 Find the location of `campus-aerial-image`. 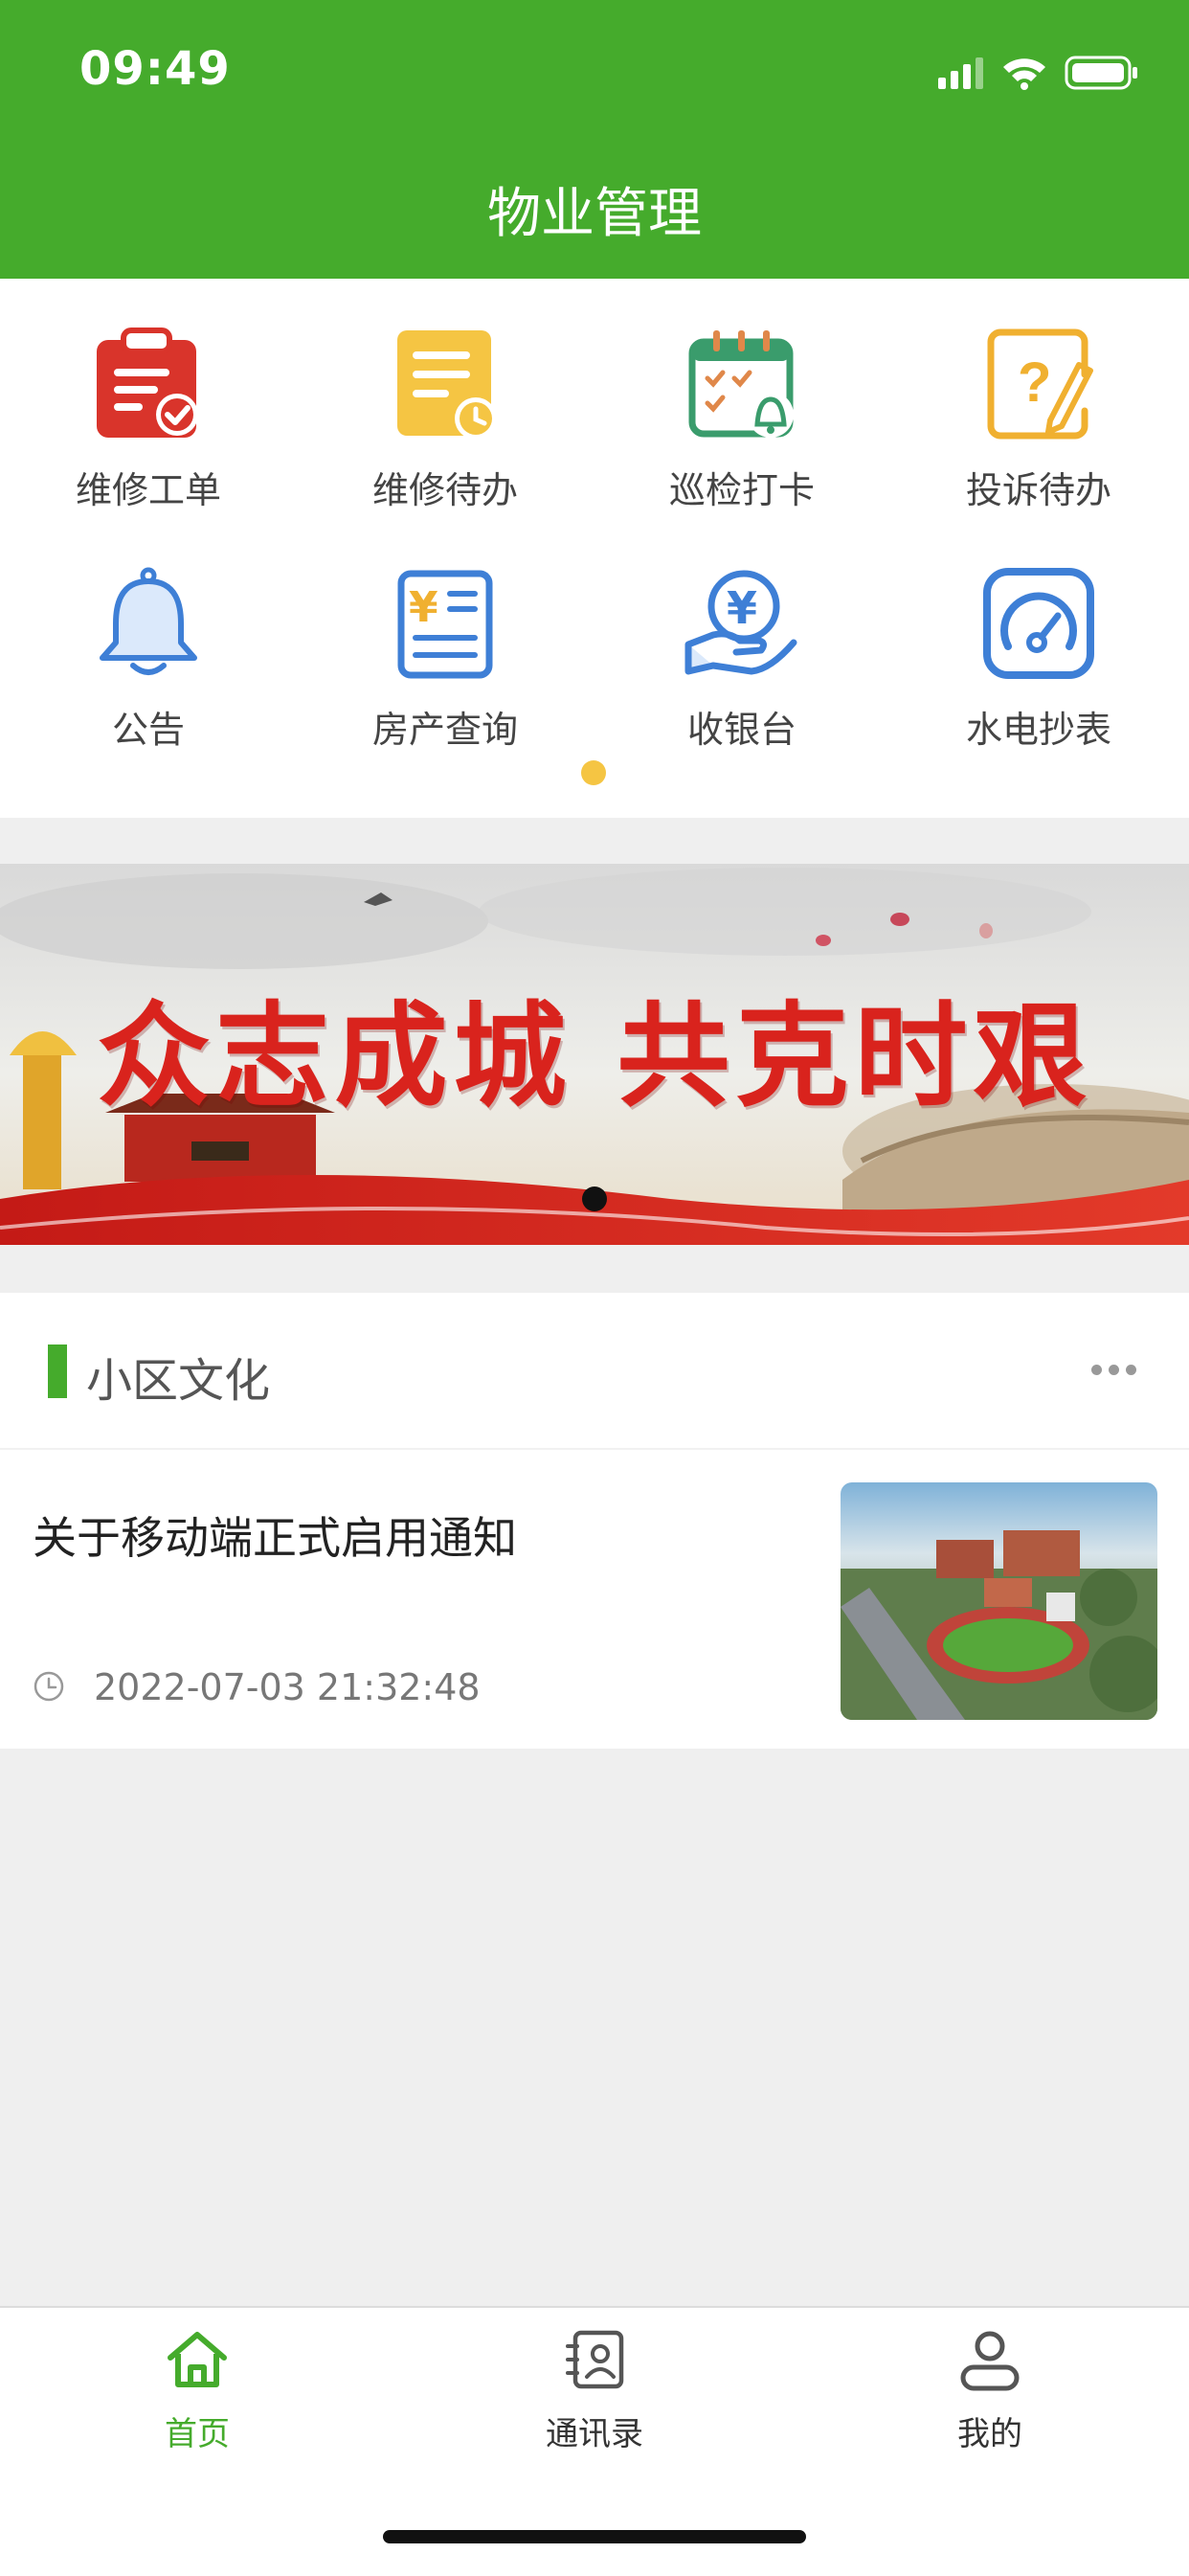

campus-aerial-image is located at coordinates (999, 1601).